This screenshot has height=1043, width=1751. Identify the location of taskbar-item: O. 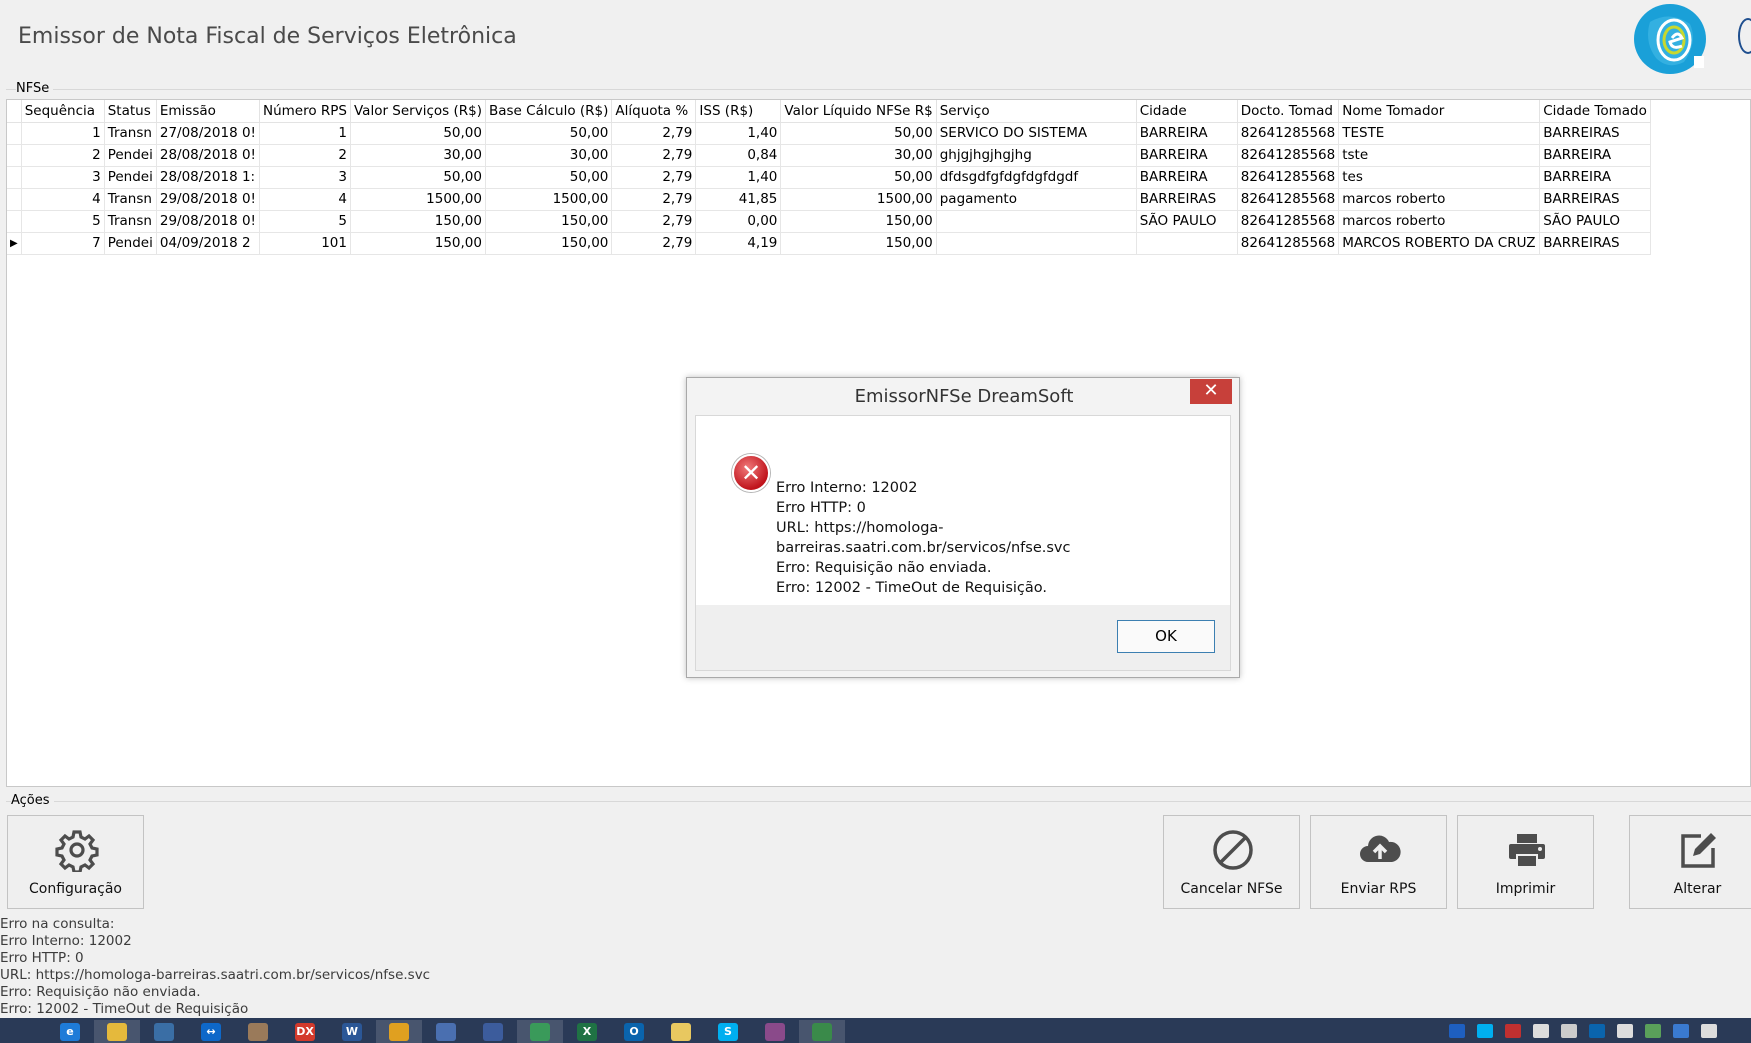
(634, 1031).